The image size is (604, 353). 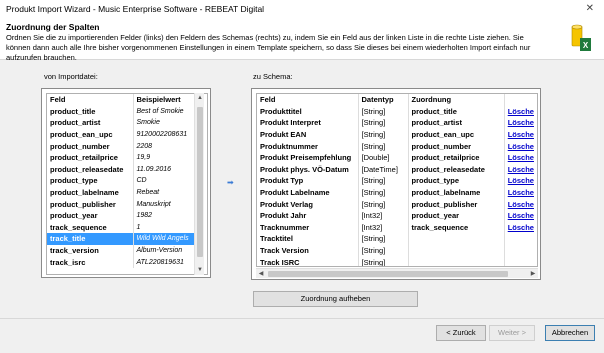 What do you see at coordinates (125, 157) in the screenshot?
I see `source-field-row: product_retailprice 19,9` at bounding box center [125, 157].